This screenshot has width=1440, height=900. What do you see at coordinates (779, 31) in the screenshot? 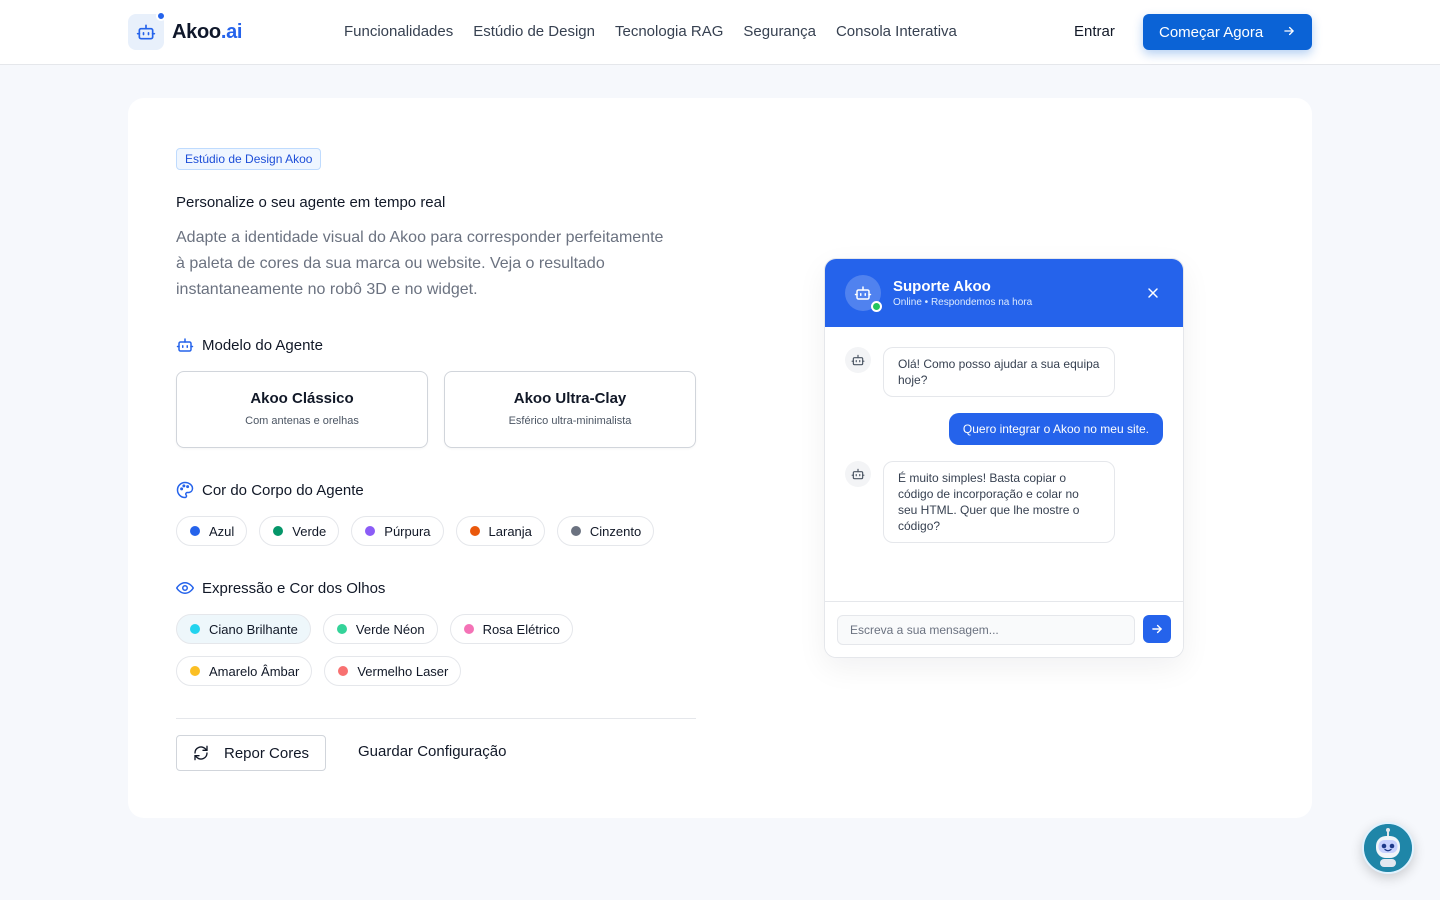
I see `nav-link-seguranca: Segurança` at bounding box center [779, 31].